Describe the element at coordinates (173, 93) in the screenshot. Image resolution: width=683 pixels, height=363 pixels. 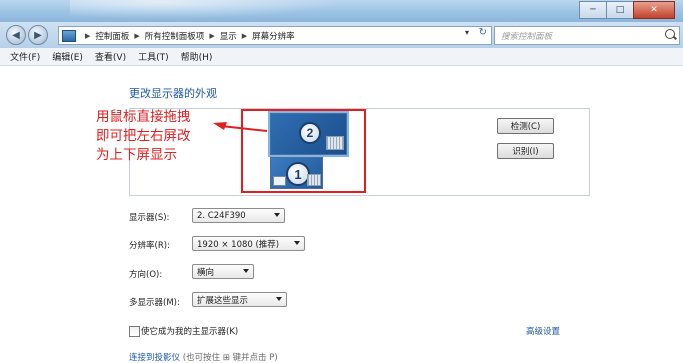
I see `page-title: 更改显示器的外观` at that location.